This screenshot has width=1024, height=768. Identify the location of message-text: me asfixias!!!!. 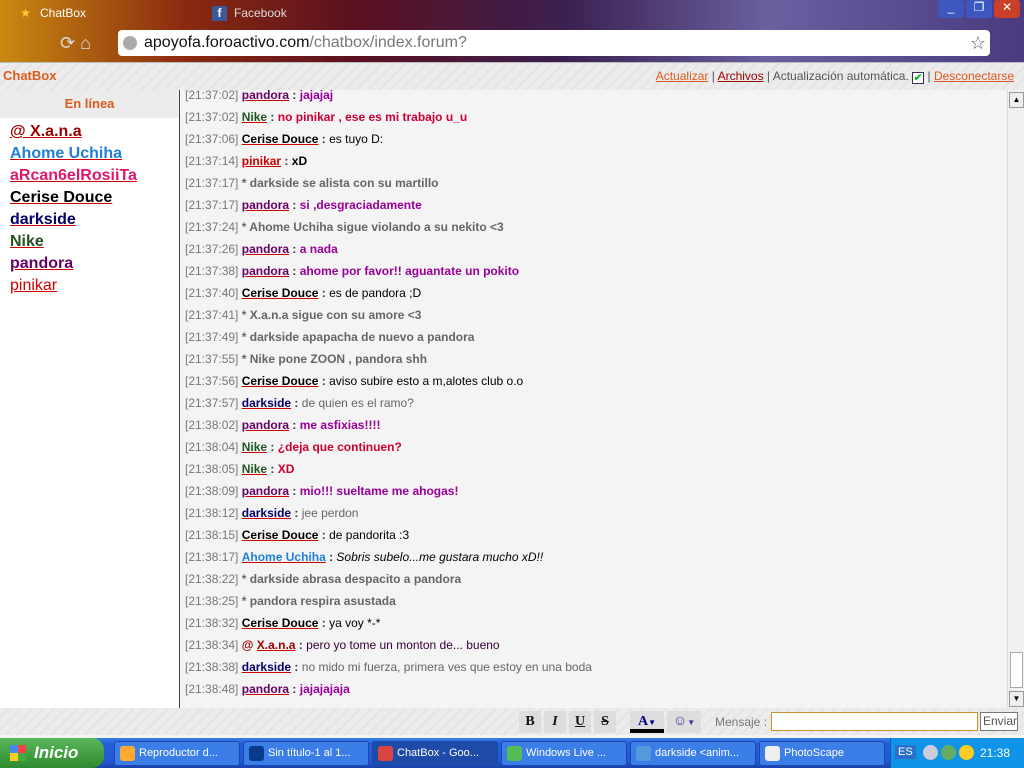
(340, 425).